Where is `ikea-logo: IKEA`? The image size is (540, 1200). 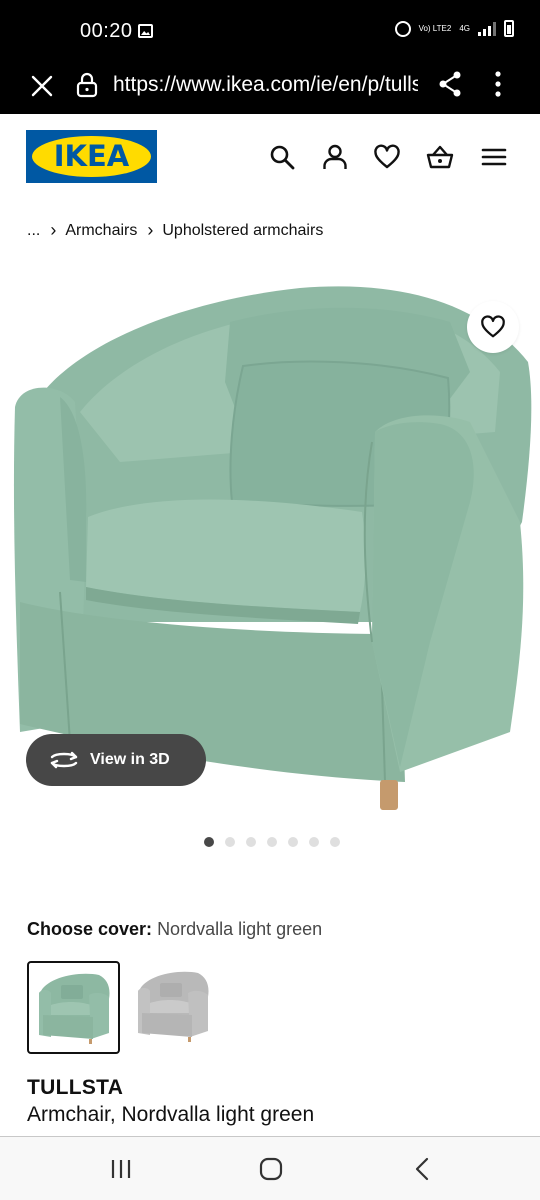 ikea-logo: IKEA is located at coordinates (91, 156).